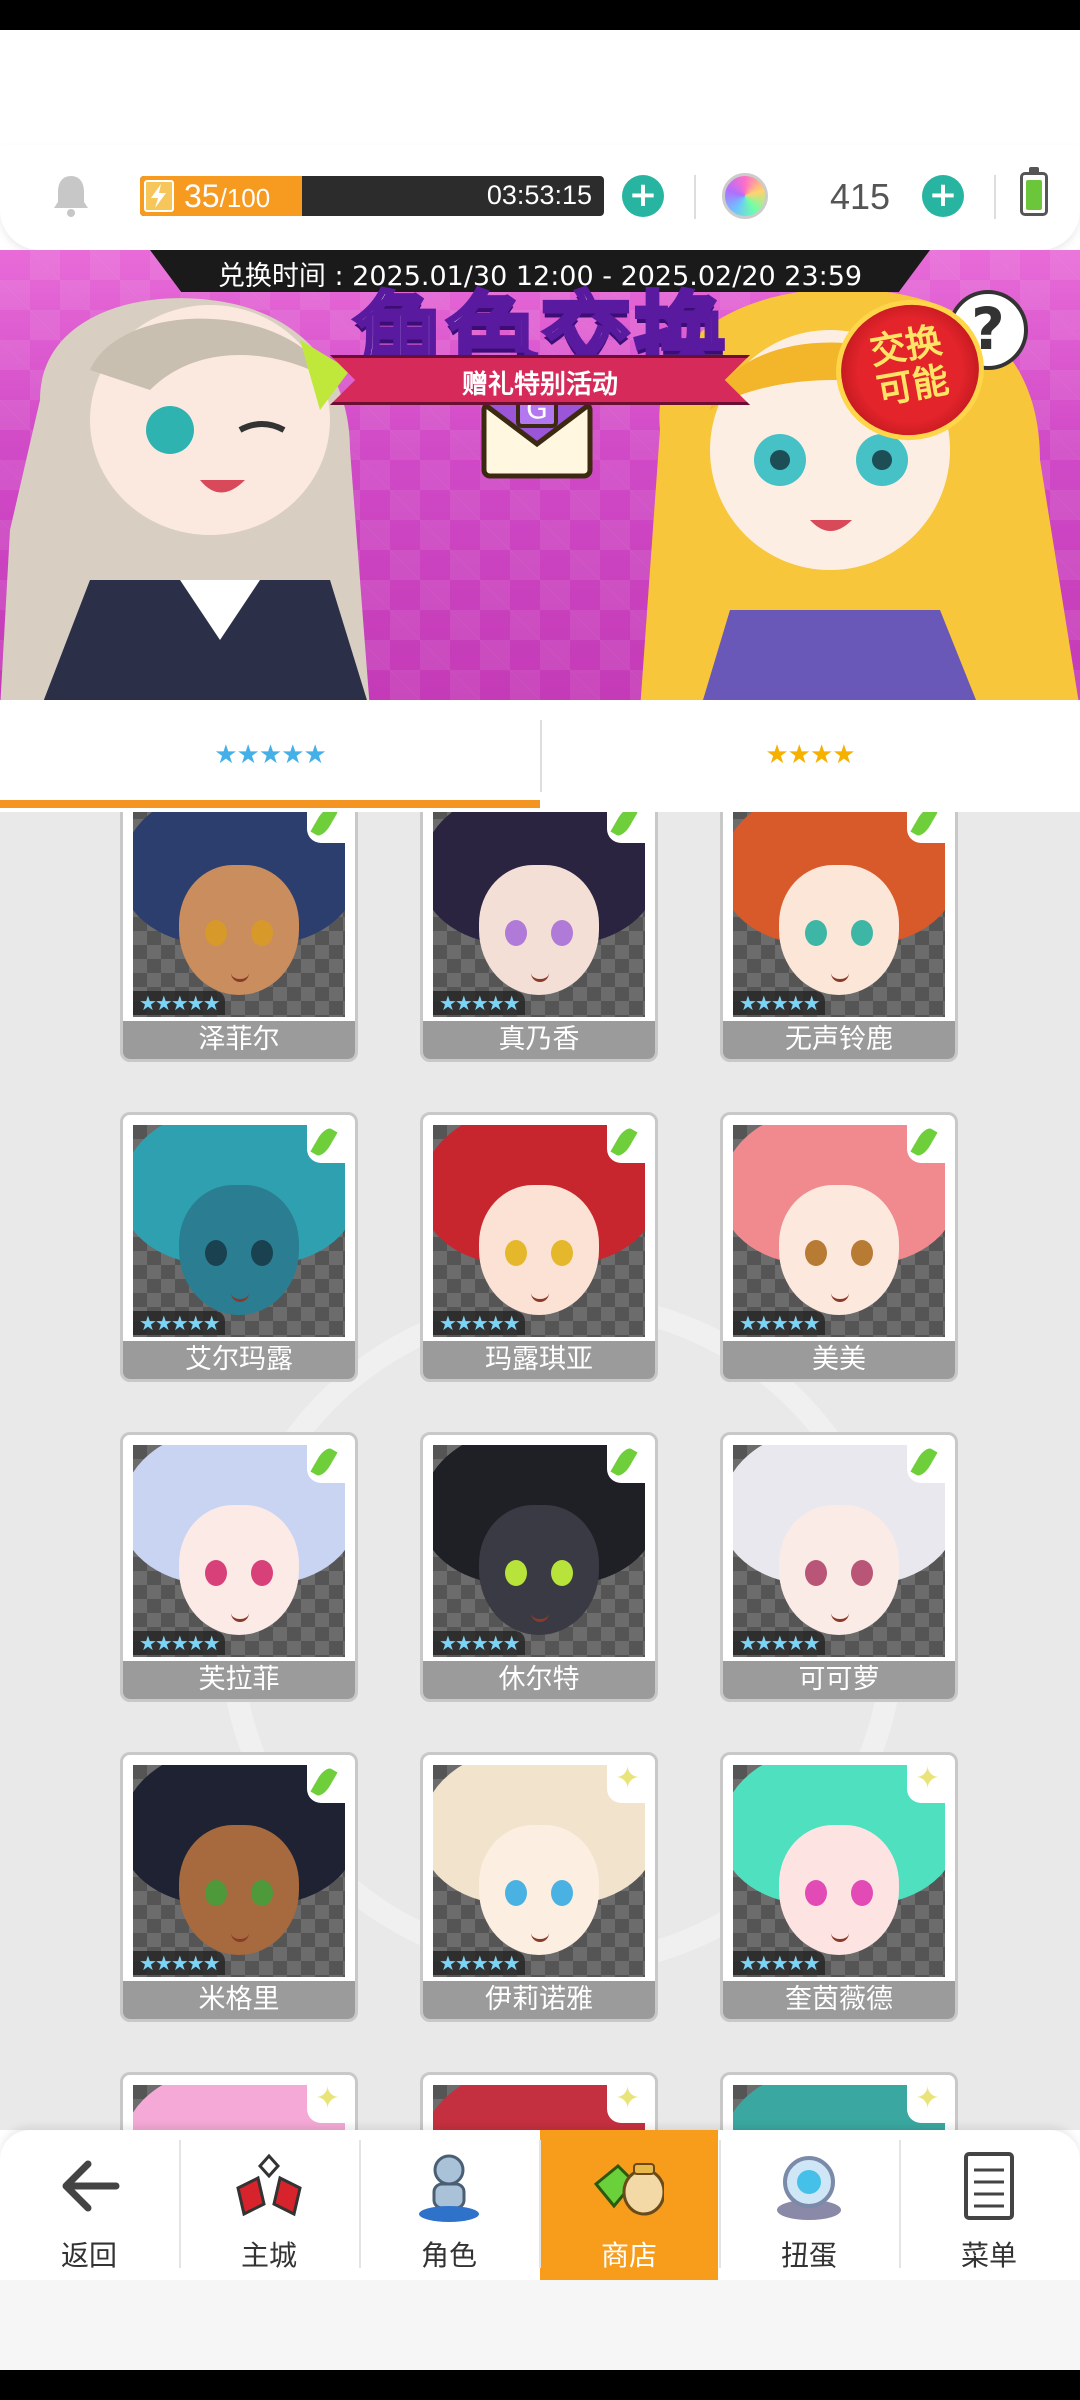  I want to click on stamina-max: /100, so click(245, 198).